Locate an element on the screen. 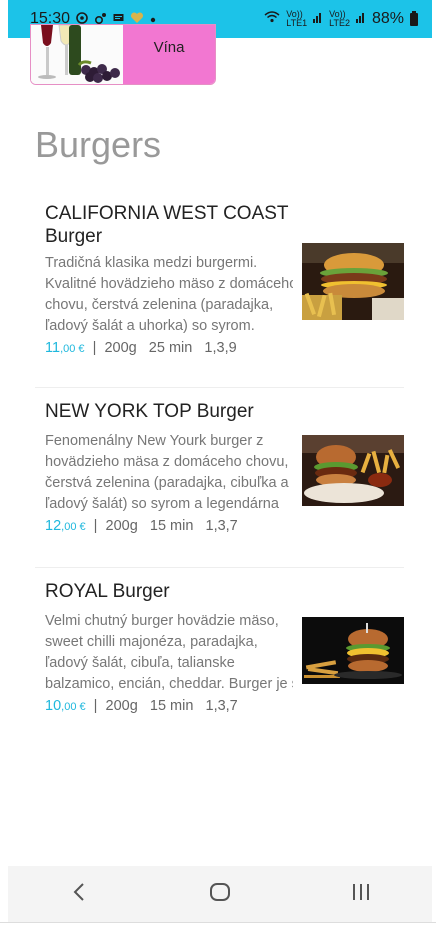 The height and width of the screenshot is (926, 436). category-label: Vína is located at coordinates (169, 47).